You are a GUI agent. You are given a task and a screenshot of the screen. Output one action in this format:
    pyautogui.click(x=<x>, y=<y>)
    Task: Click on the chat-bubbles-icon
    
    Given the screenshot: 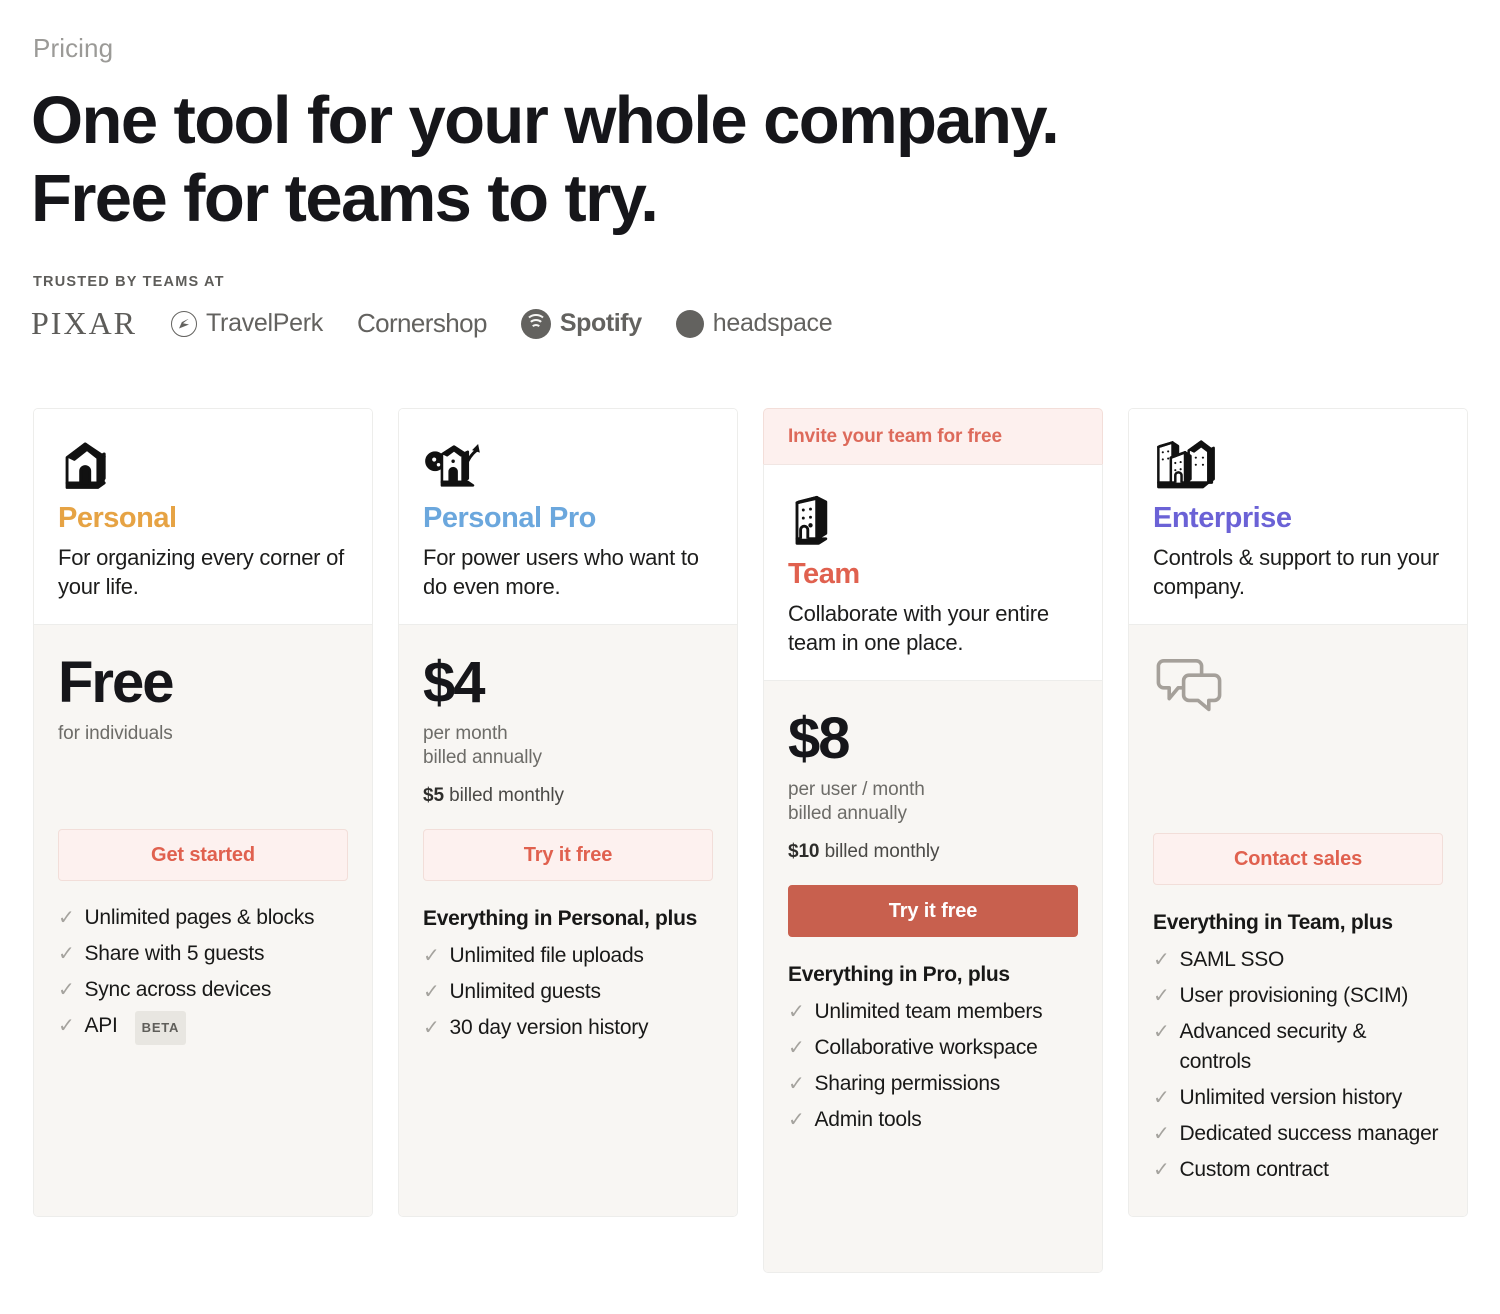 What is the action you would take?
    pyautogui.click(x=1298, y=688)
    